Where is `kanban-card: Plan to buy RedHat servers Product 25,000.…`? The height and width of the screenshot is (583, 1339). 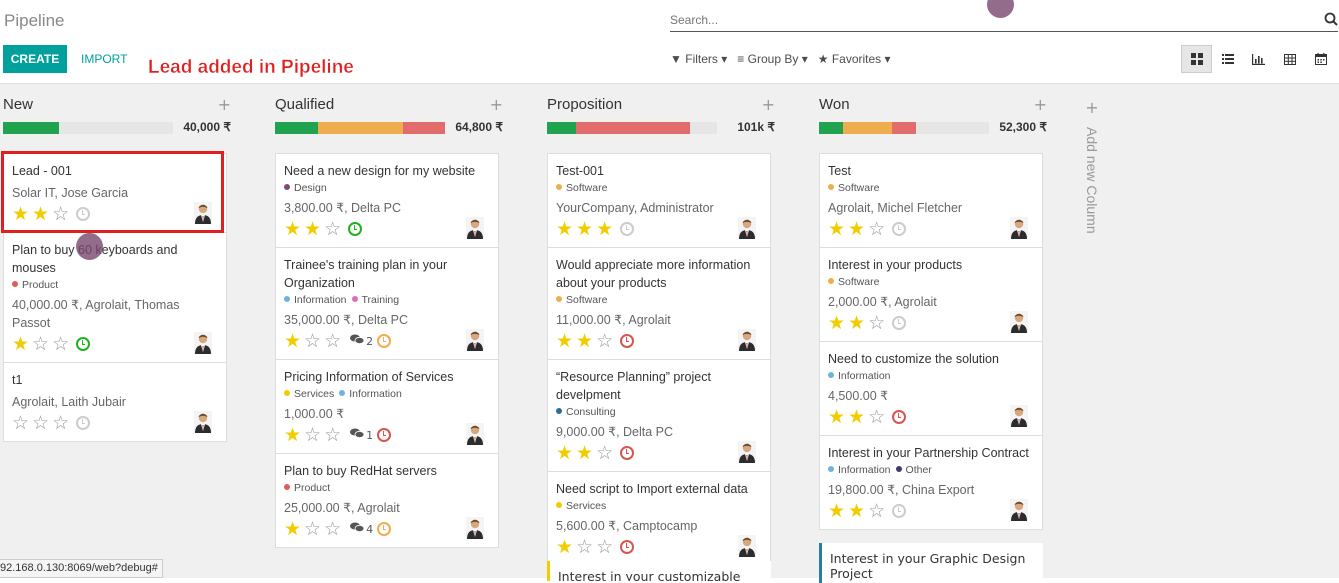
kanban-card: Plan to buy RedHat servers Product 25,000.… is located at coordinates (387, 500).